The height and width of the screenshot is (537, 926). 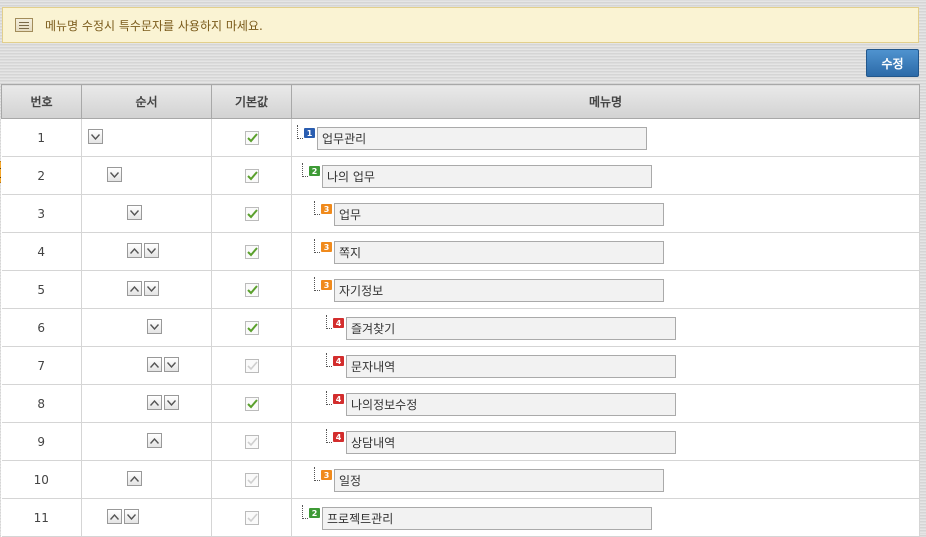 I want to click on table-row: 10 3, so click(x=460, y=479).